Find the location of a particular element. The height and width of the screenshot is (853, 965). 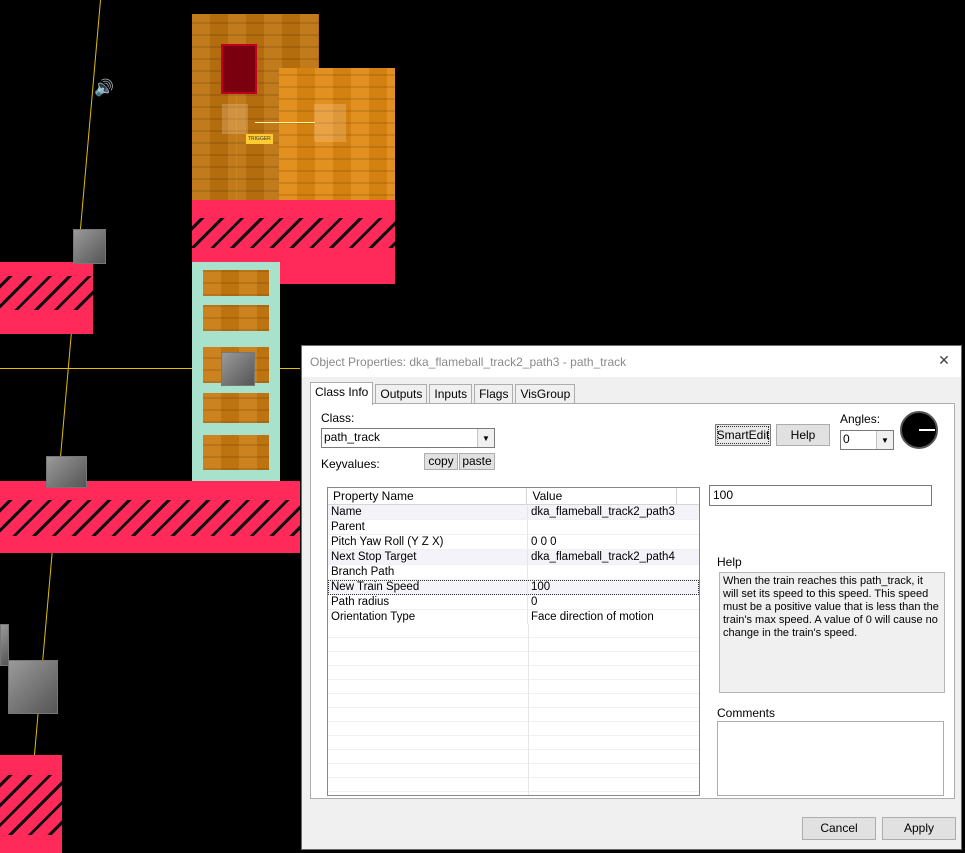

table-row: Path radius 0 is located at coordinates (513, 602).